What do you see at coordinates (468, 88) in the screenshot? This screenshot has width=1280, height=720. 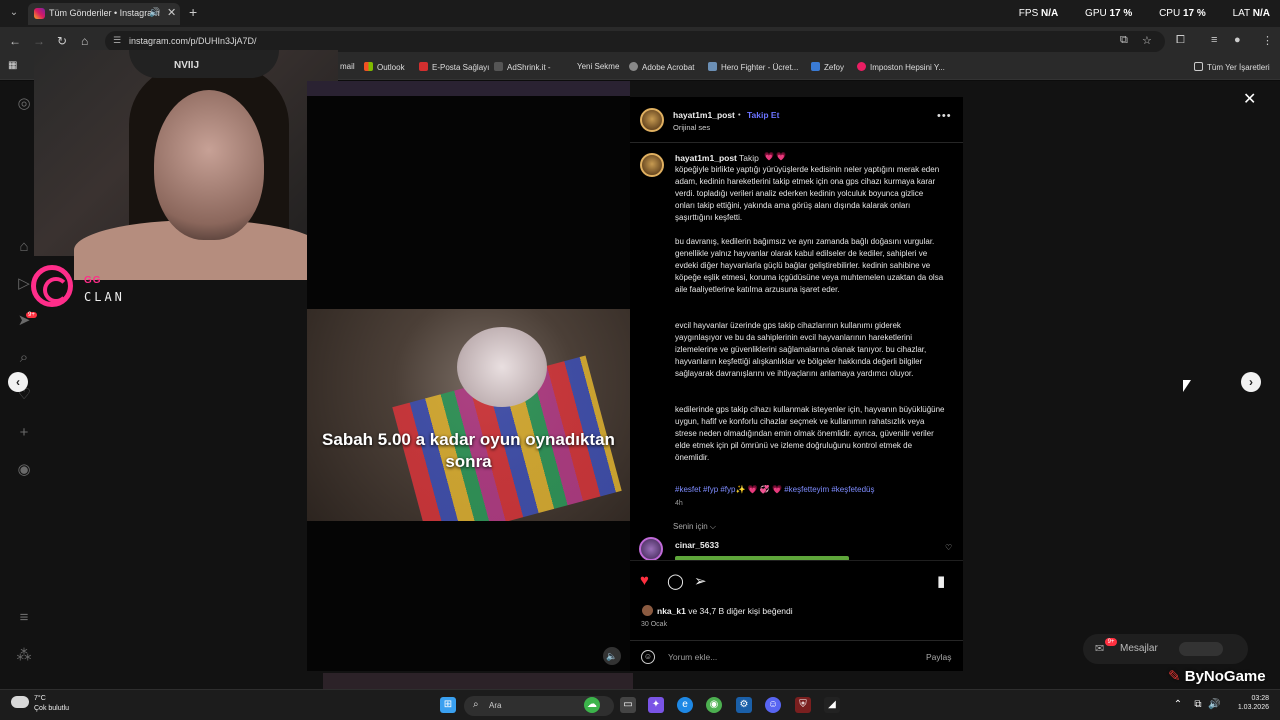 I see `video-top-strip` at bounding box center [468, 88].